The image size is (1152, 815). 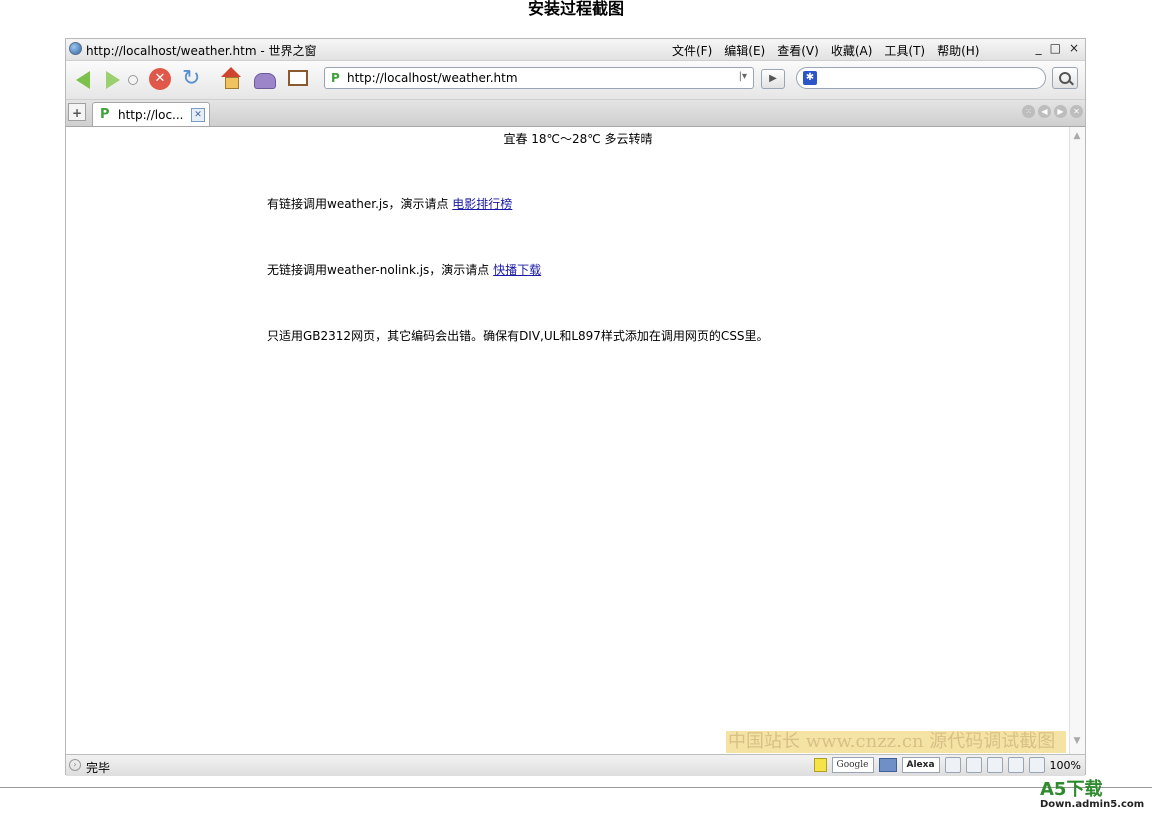 What do you see at coordinates (75, 765) in the screenshot?
I see `status-icon: ›` at bounding box center [75, 765].